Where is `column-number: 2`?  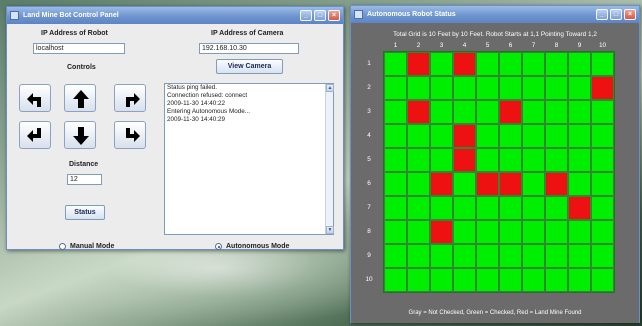 column-number: 2 is located at coordinates (418, 45).